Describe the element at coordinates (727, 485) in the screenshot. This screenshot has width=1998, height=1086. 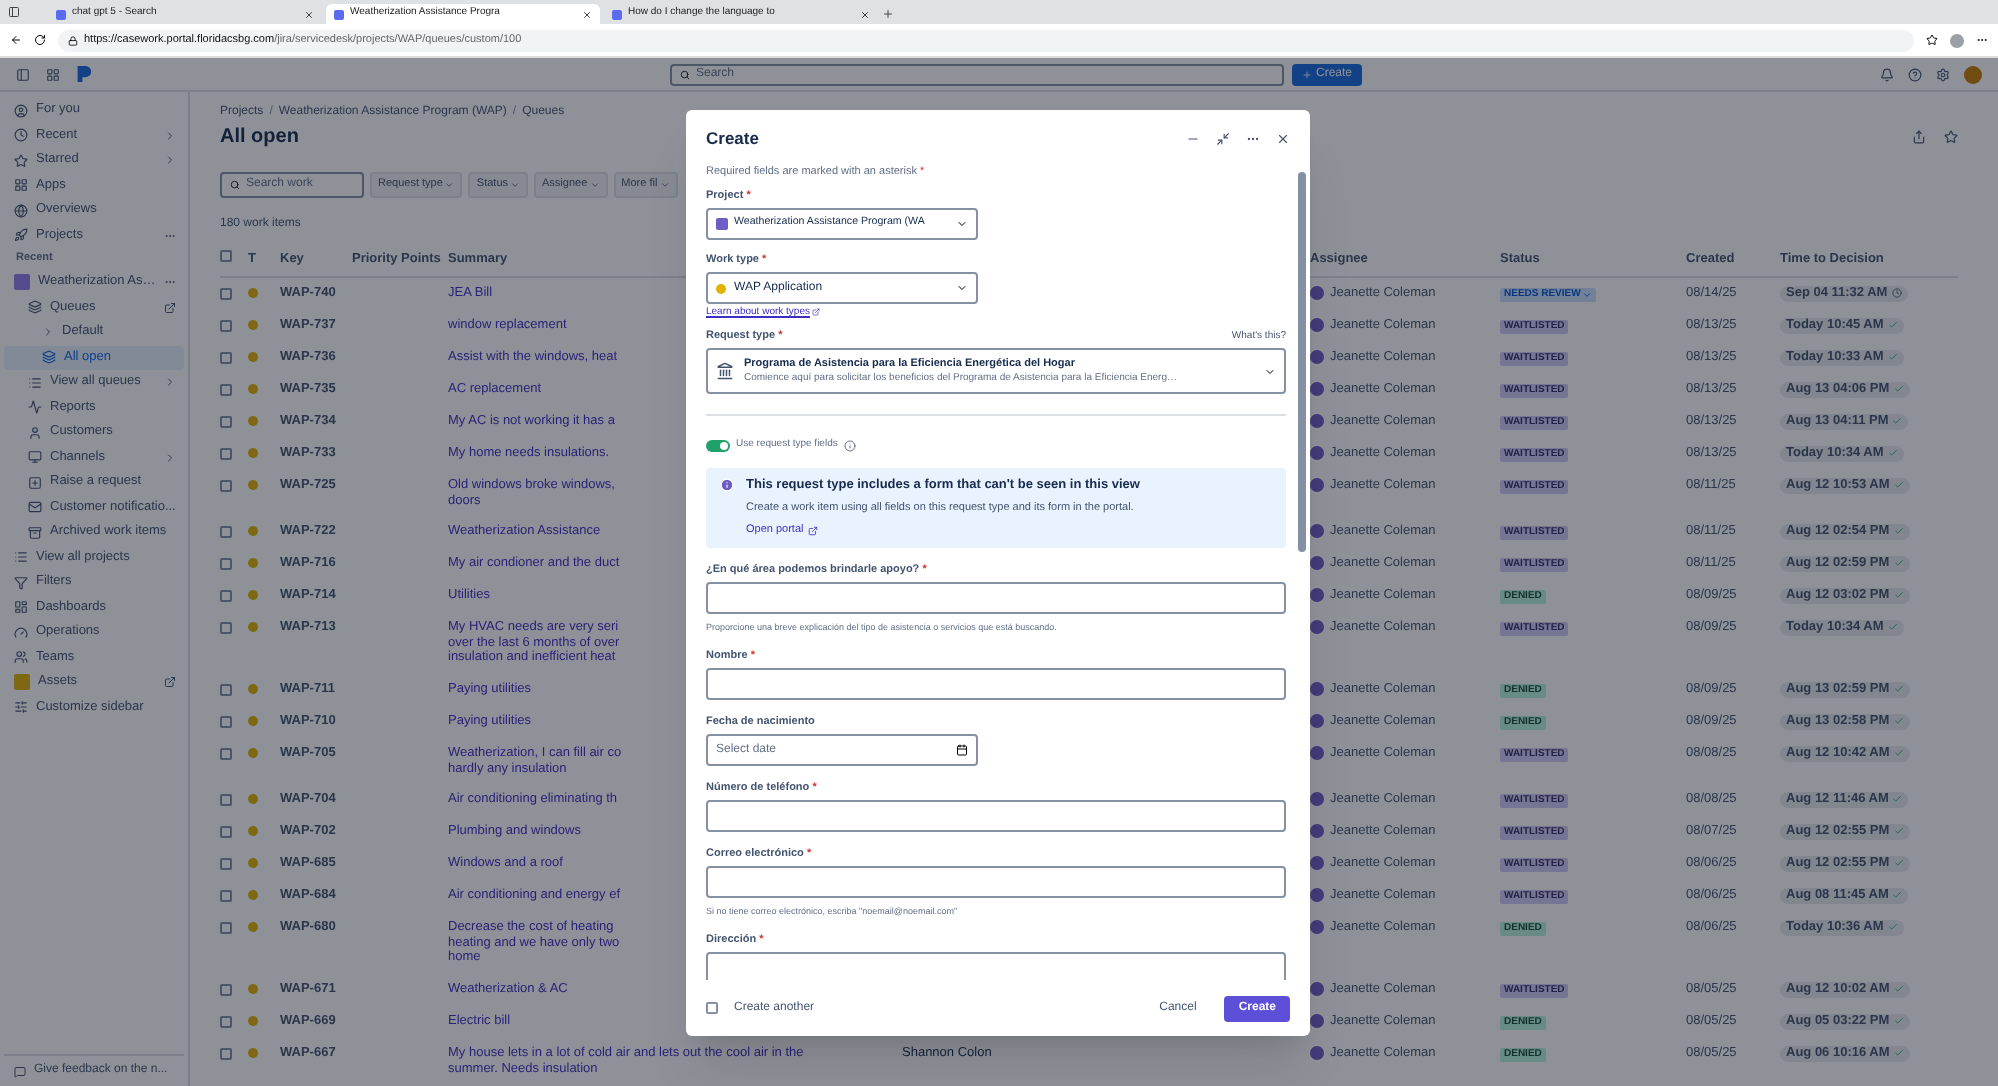
I see `info-icon` at that location.